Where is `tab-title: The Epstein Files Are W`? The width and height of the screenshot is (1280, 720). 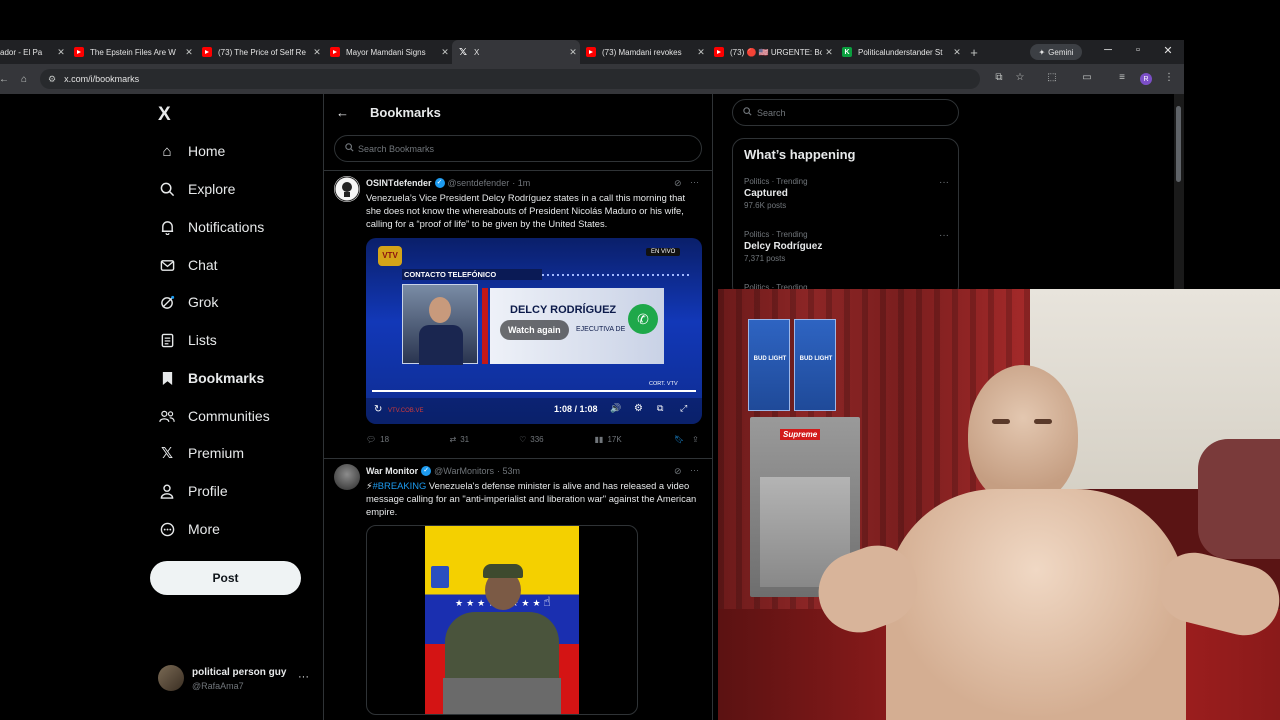
tab-title: The Epstein Files Are W is located at coordinates (133, 52).